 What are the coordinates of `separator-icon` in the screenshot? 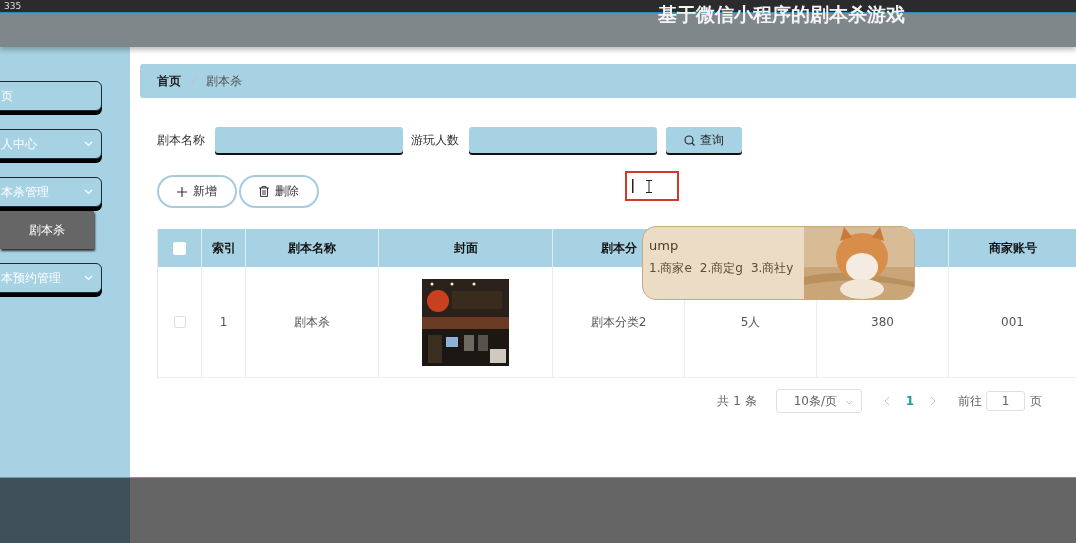 It's located at (193, 81).